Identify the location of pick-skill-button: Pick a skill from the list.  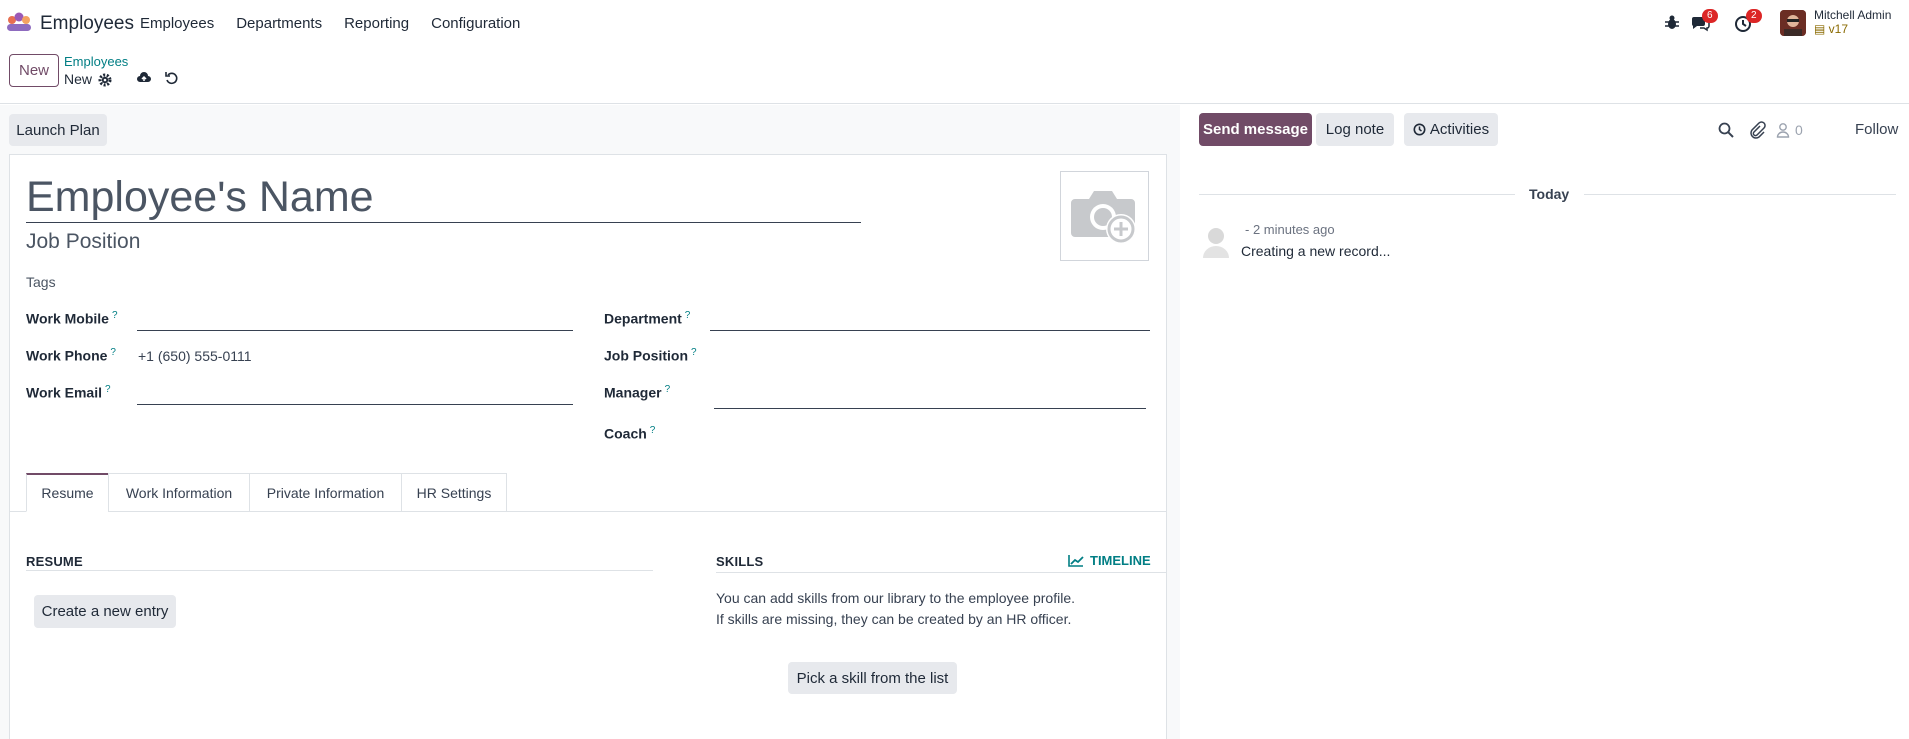
(872, 678).